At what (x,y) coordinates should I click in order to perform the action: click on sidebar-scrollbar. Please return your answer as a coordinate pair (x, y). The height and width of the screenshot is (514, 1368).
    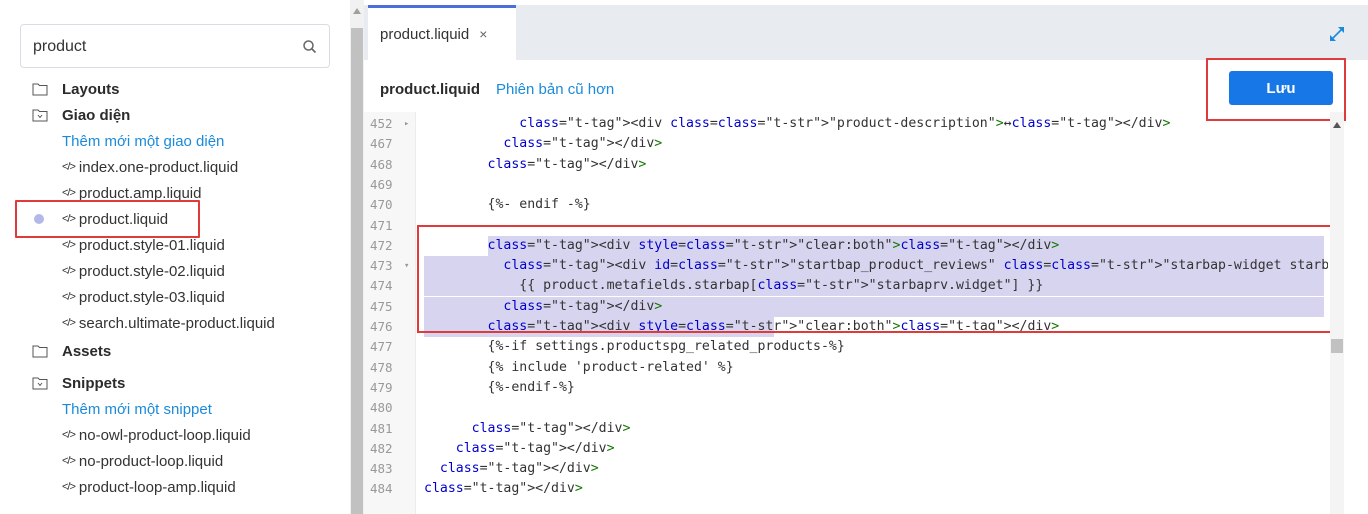
    Looking at the image, I should click on (357, 257).